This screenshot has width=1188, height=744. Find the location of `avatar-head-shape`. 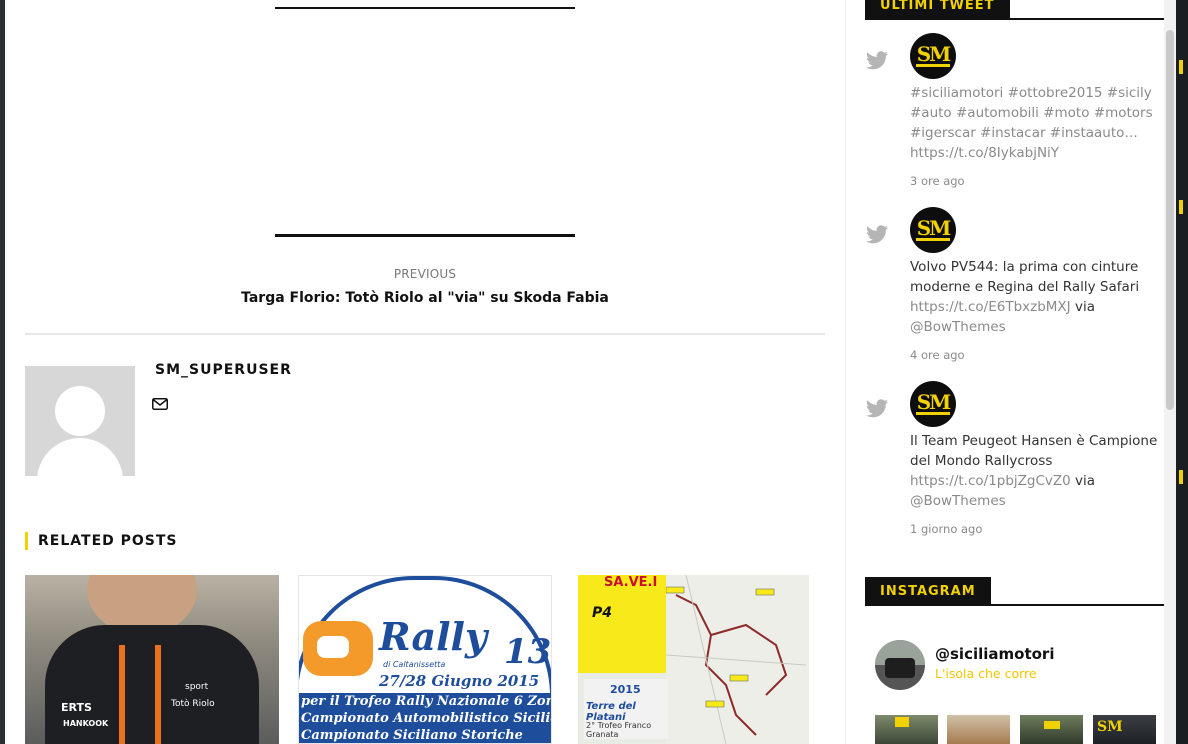

avatar-head-shape is located at coordinates (80, 411).